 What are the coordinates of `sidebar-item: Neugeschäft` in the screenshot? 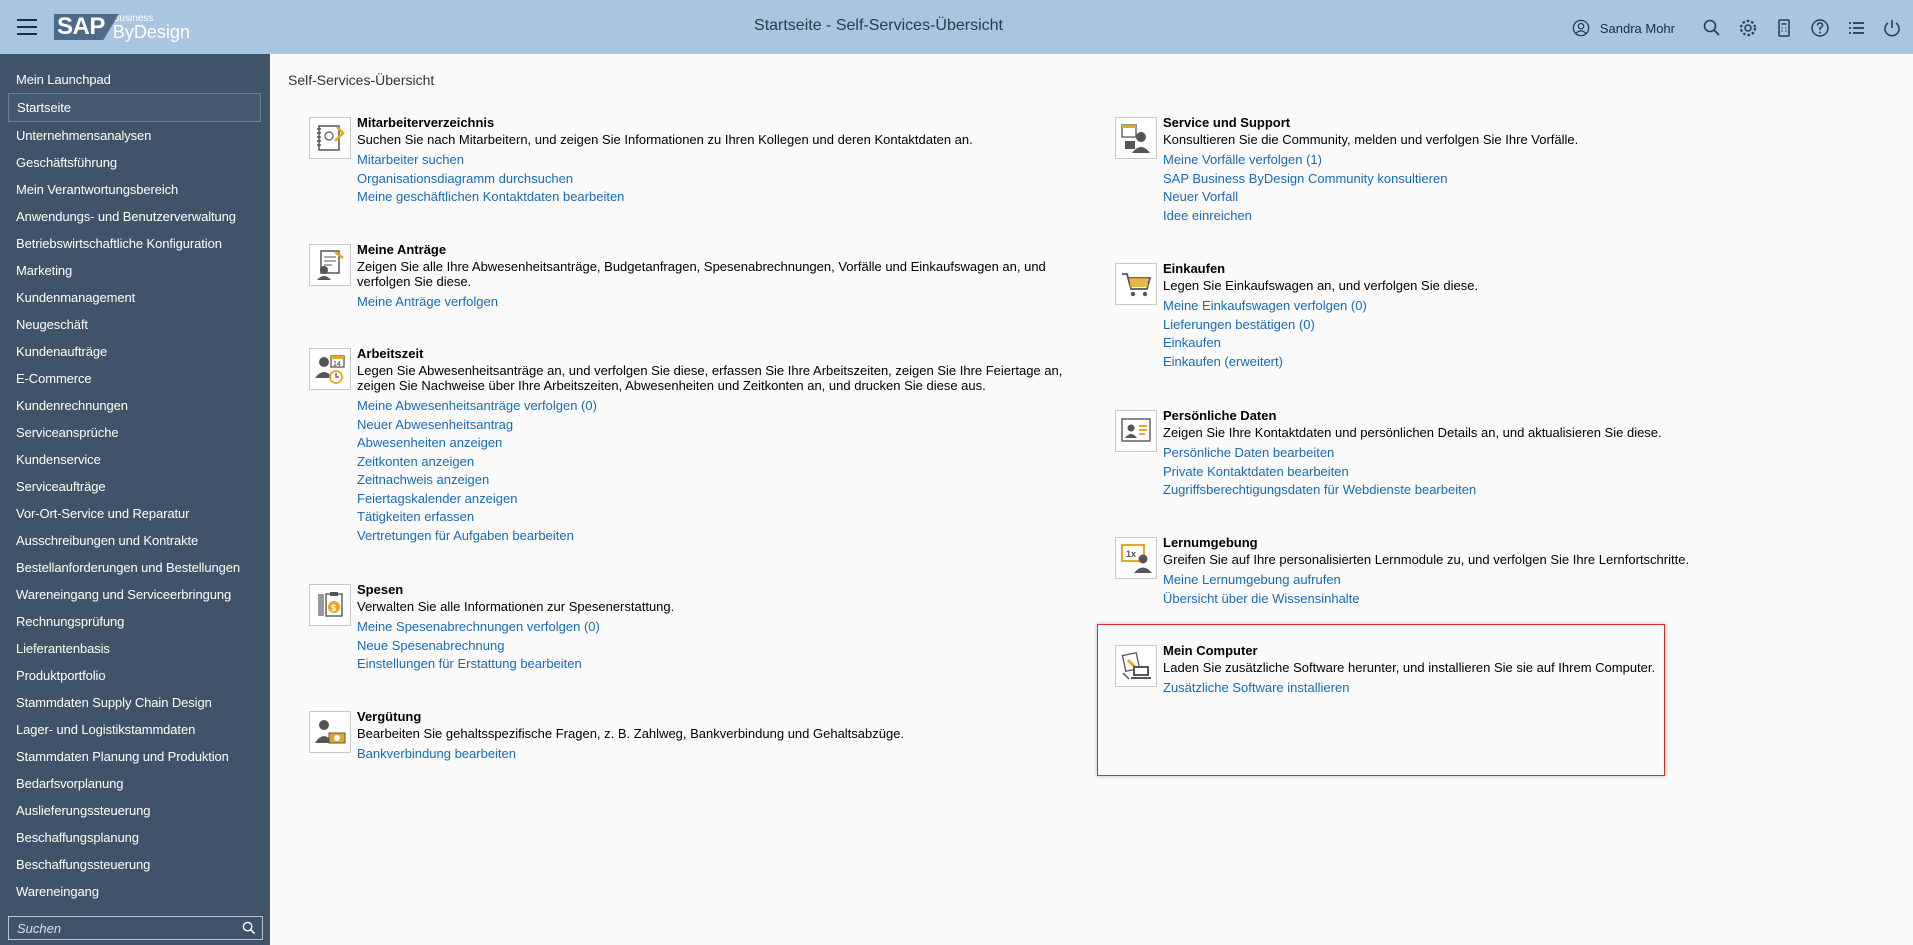 It's located at (135, 324).